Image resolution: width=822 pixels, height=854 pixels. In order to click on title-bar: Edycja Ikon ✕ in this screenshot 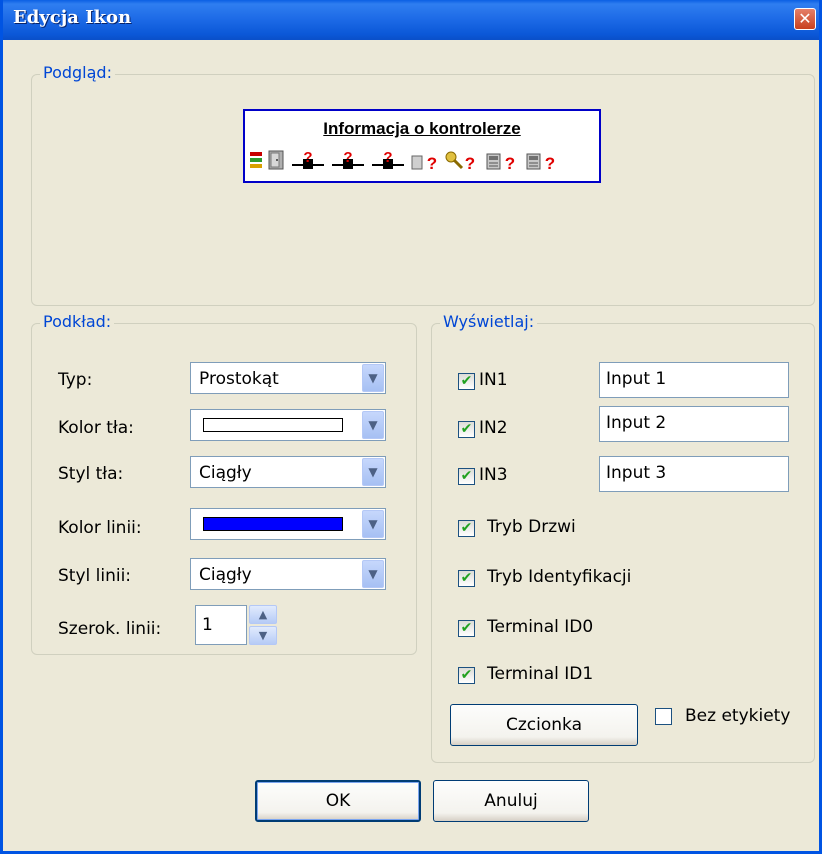, I will do `click(411, 20)`.